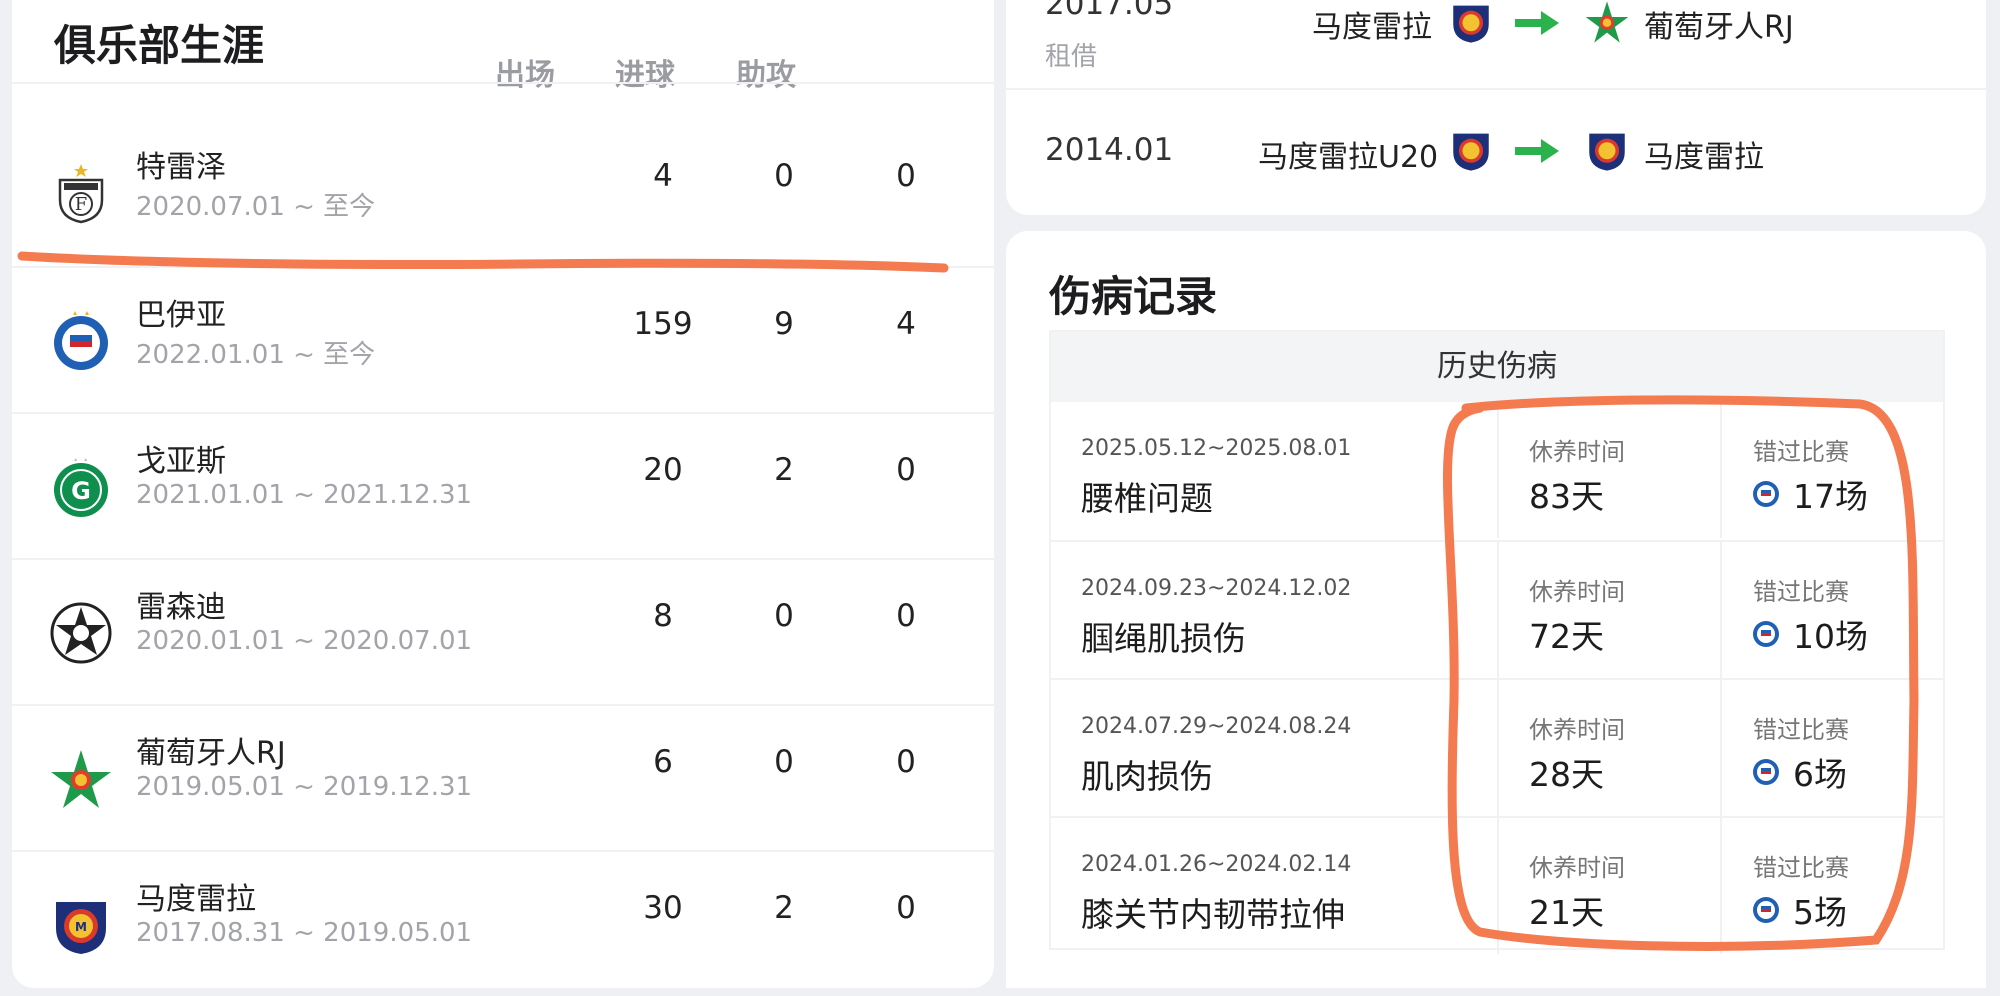 This screenshot has height=996, width=2000. What do you see at coordinates (1216, 588) in the screenshot?
I see `injury-dates: 2024.09.23~2024.12.02` at bounding box center [1216, 588].